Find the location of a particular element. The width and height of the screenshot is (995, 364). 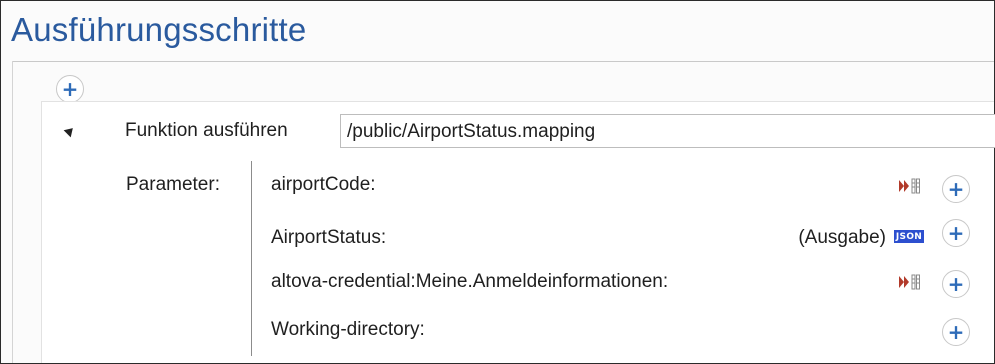

parameter-divider is located at coordinates (251, 258).